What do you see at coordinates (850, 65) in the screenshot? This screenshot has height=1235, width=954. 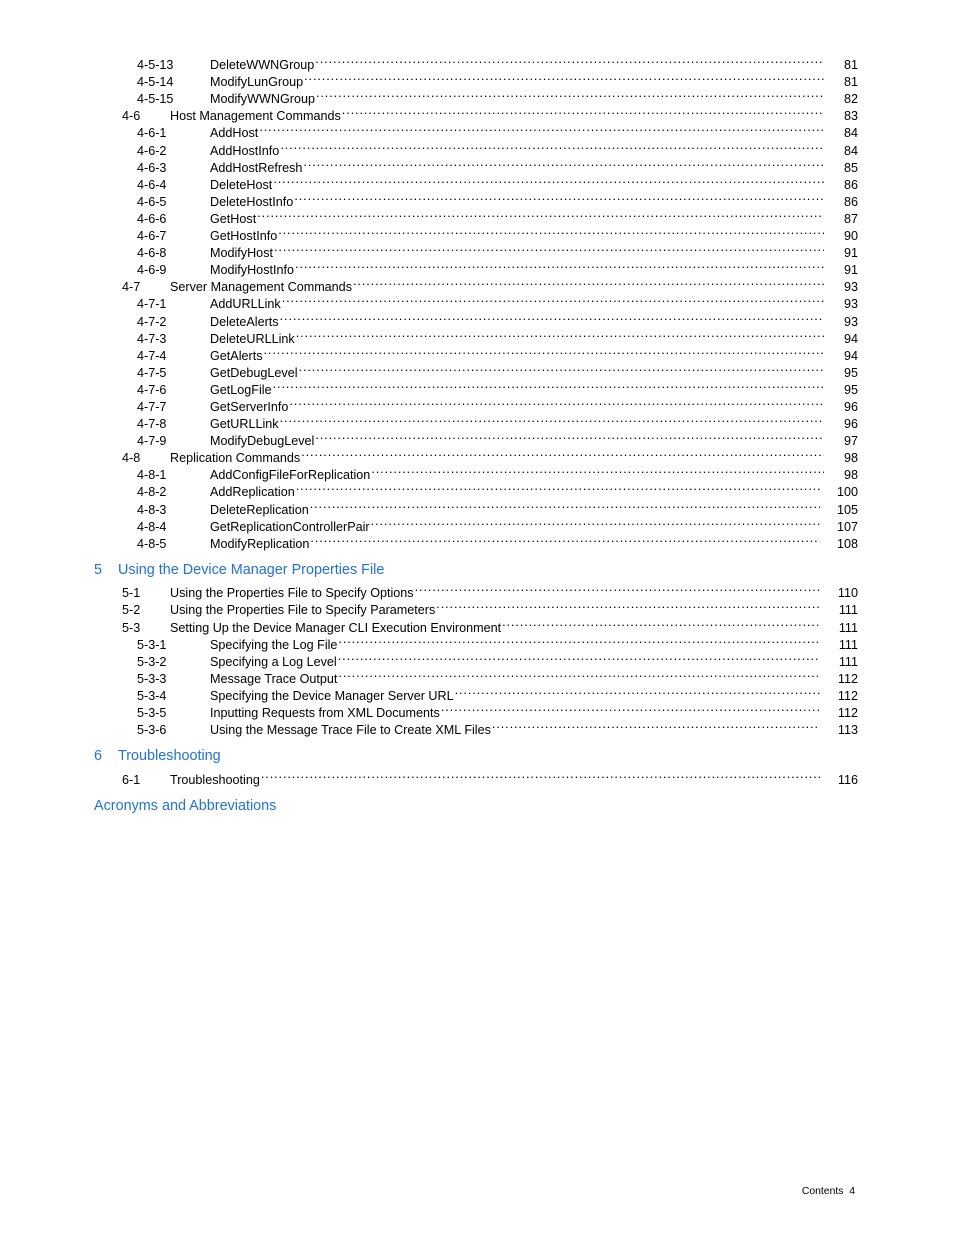 I see `toc-page-number: 81` at bounding box center [850, 65].